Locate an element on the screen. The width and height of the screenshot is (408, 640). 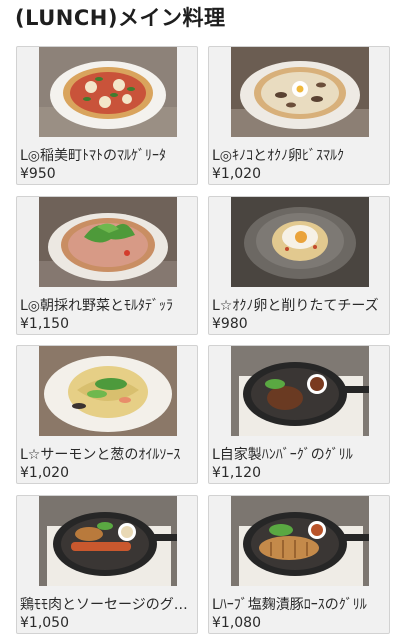
menu-item-name: L☆ｵｸﾉ卵と削りたてチーズ is located at coordinates (295, 306).